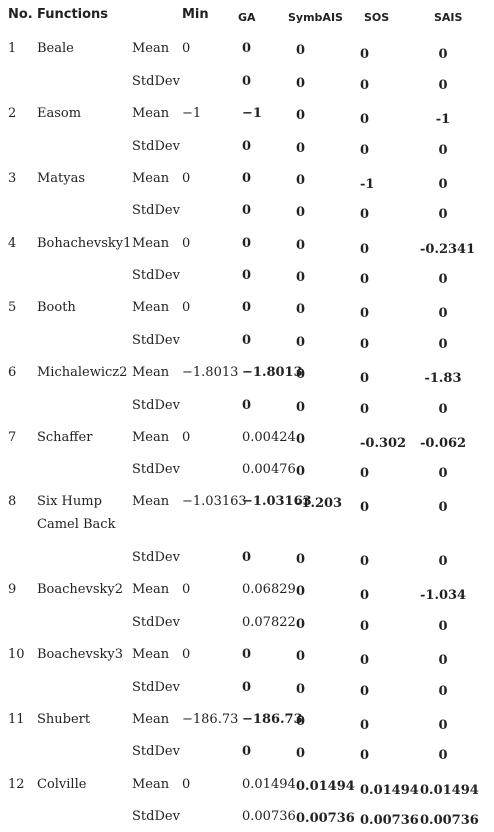 The height and width of the screenshot is (832, 494). Describe the element at coordinates (12, 48) in the screenshot. I see `row-number: 1` at that location.